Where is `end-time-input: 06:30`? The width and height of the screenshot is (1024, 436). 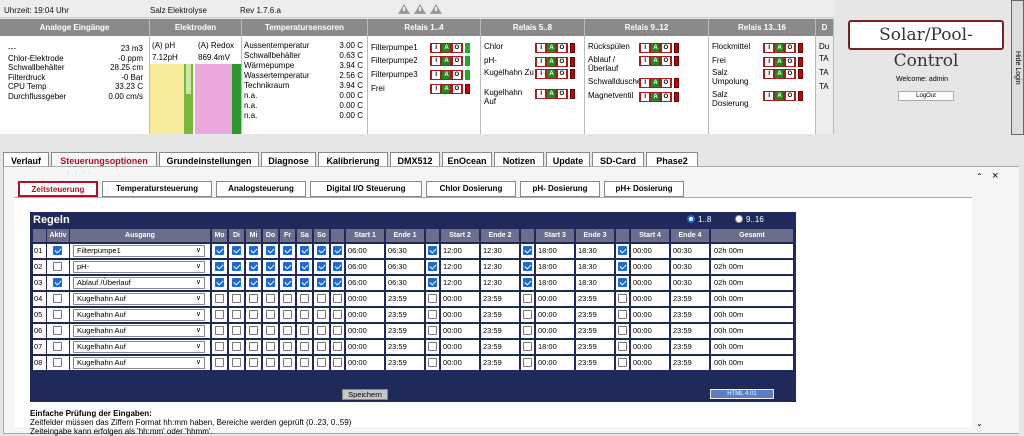
end-time-input: 06:30 is located at coordinates (405, 251).